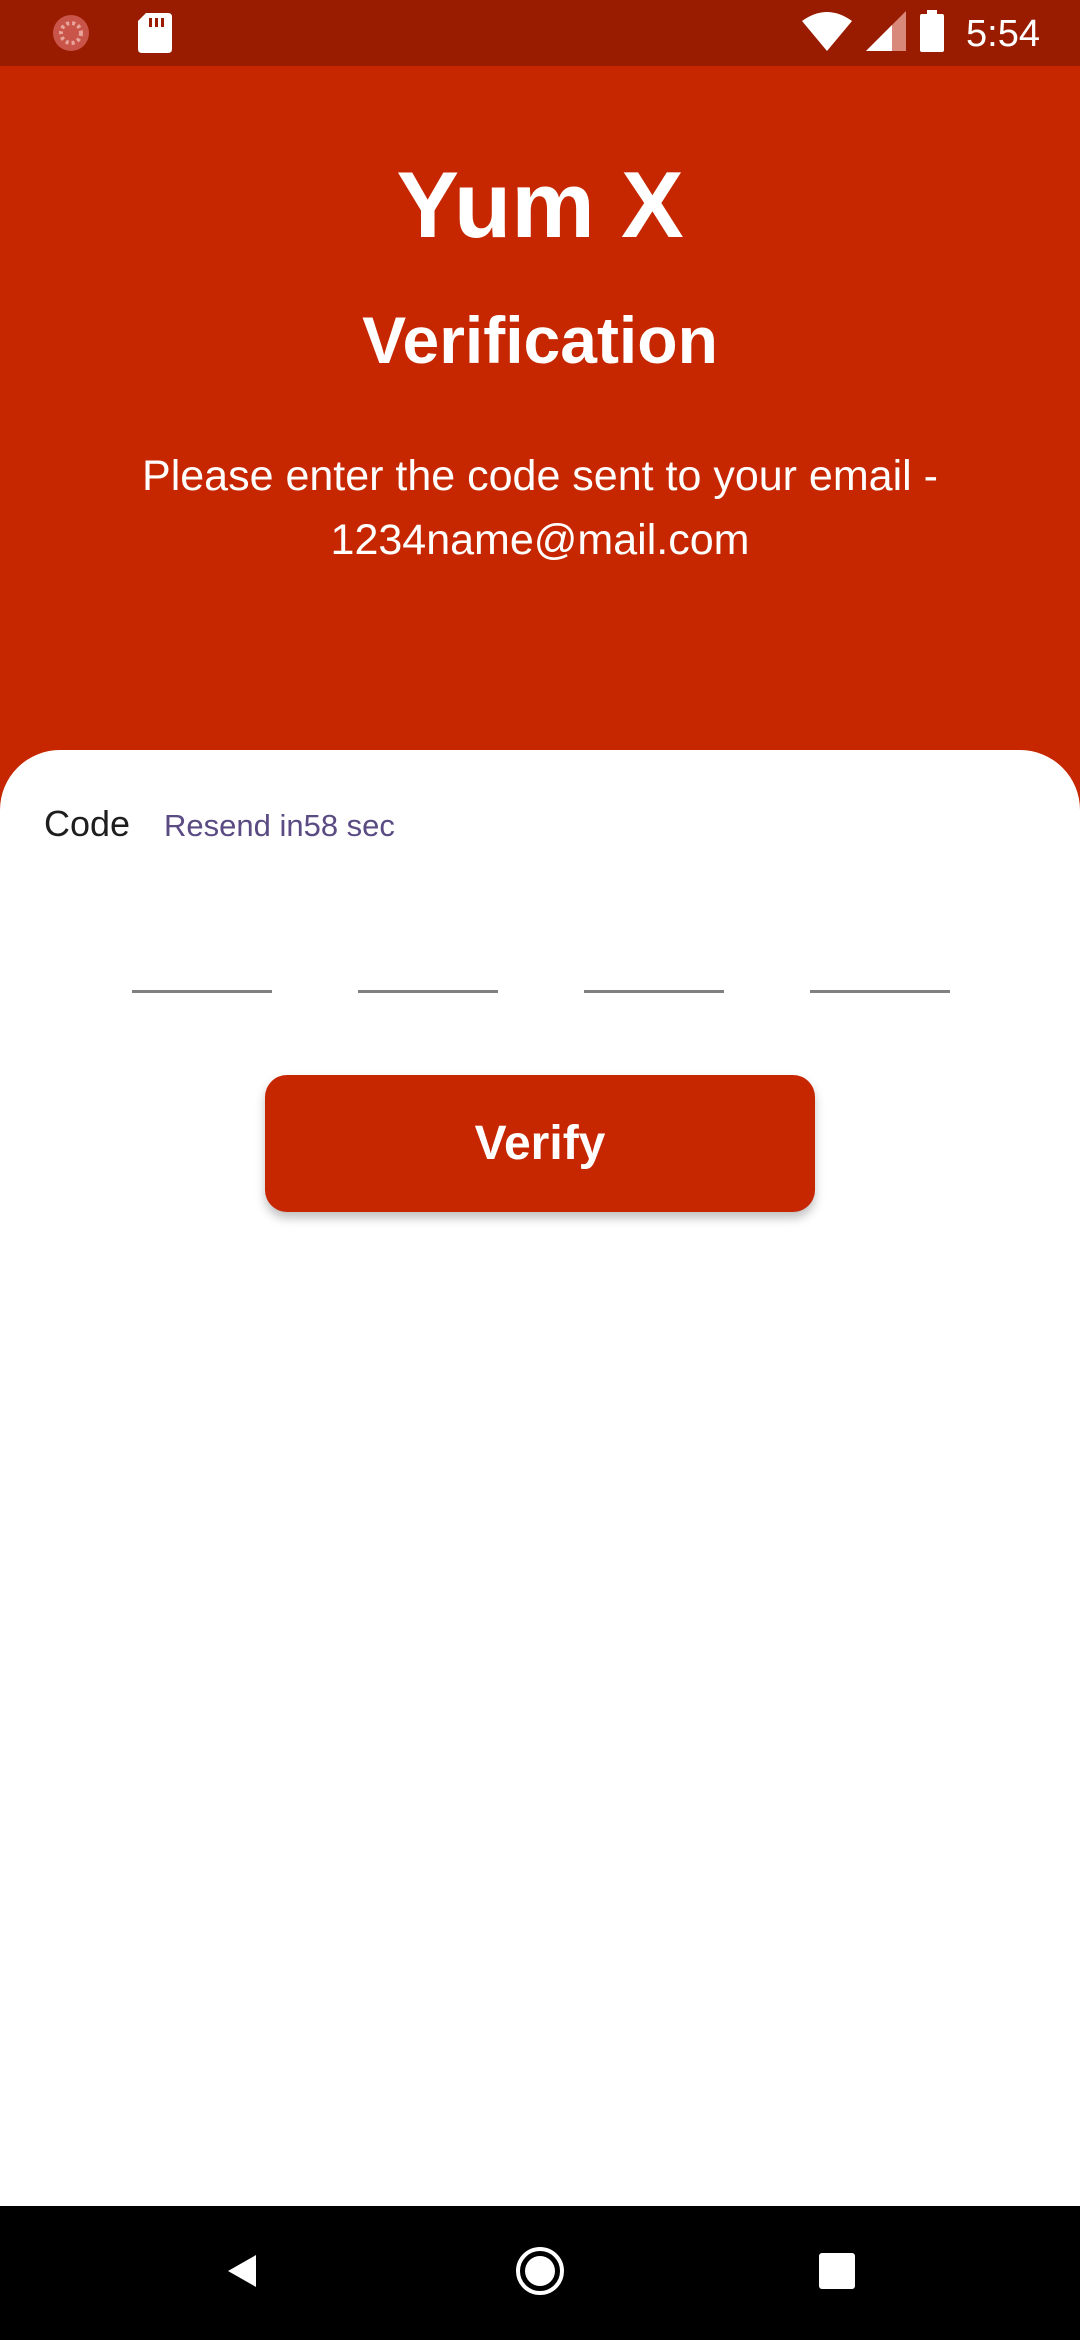  What do you see at coordinates (111, 35) in the screenshot?
I see `status-left-icons` at bounding box center [111, 35].